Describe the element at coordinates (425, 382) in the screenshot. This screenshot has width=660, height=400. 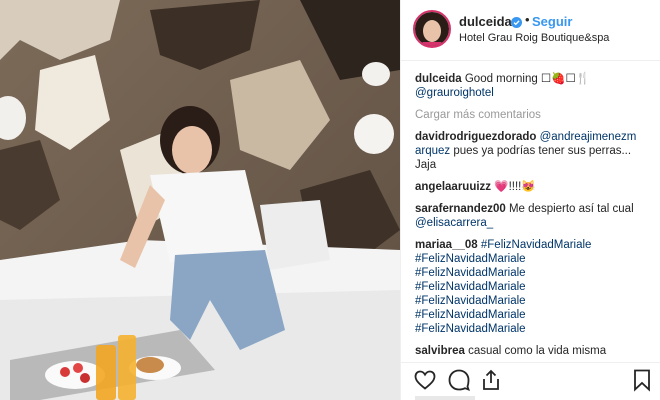
I see `heart-icon` at that location.